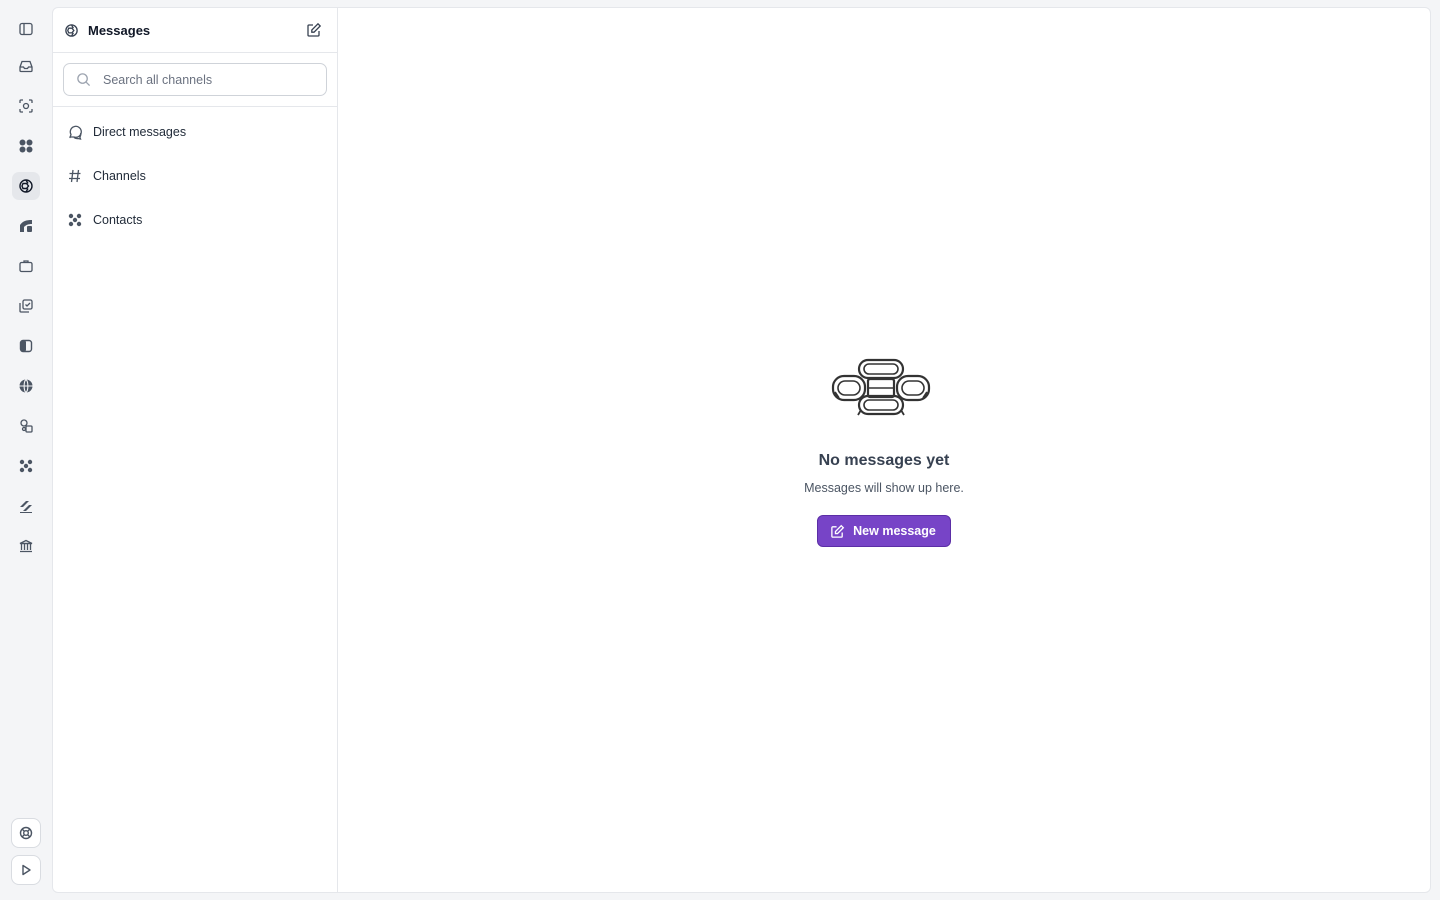 The image size is (1440, 900). I want to click on sidebar-item-channels: Channels, so click(195, 176).